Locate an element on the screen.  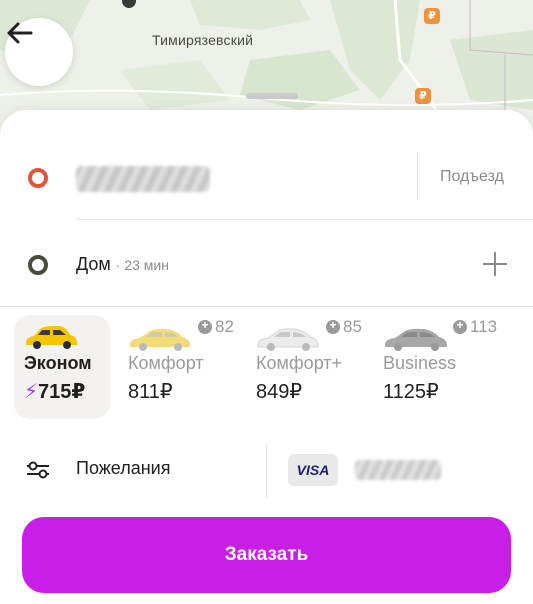
pickup-pin-icon is located at coordinates (38, 178).